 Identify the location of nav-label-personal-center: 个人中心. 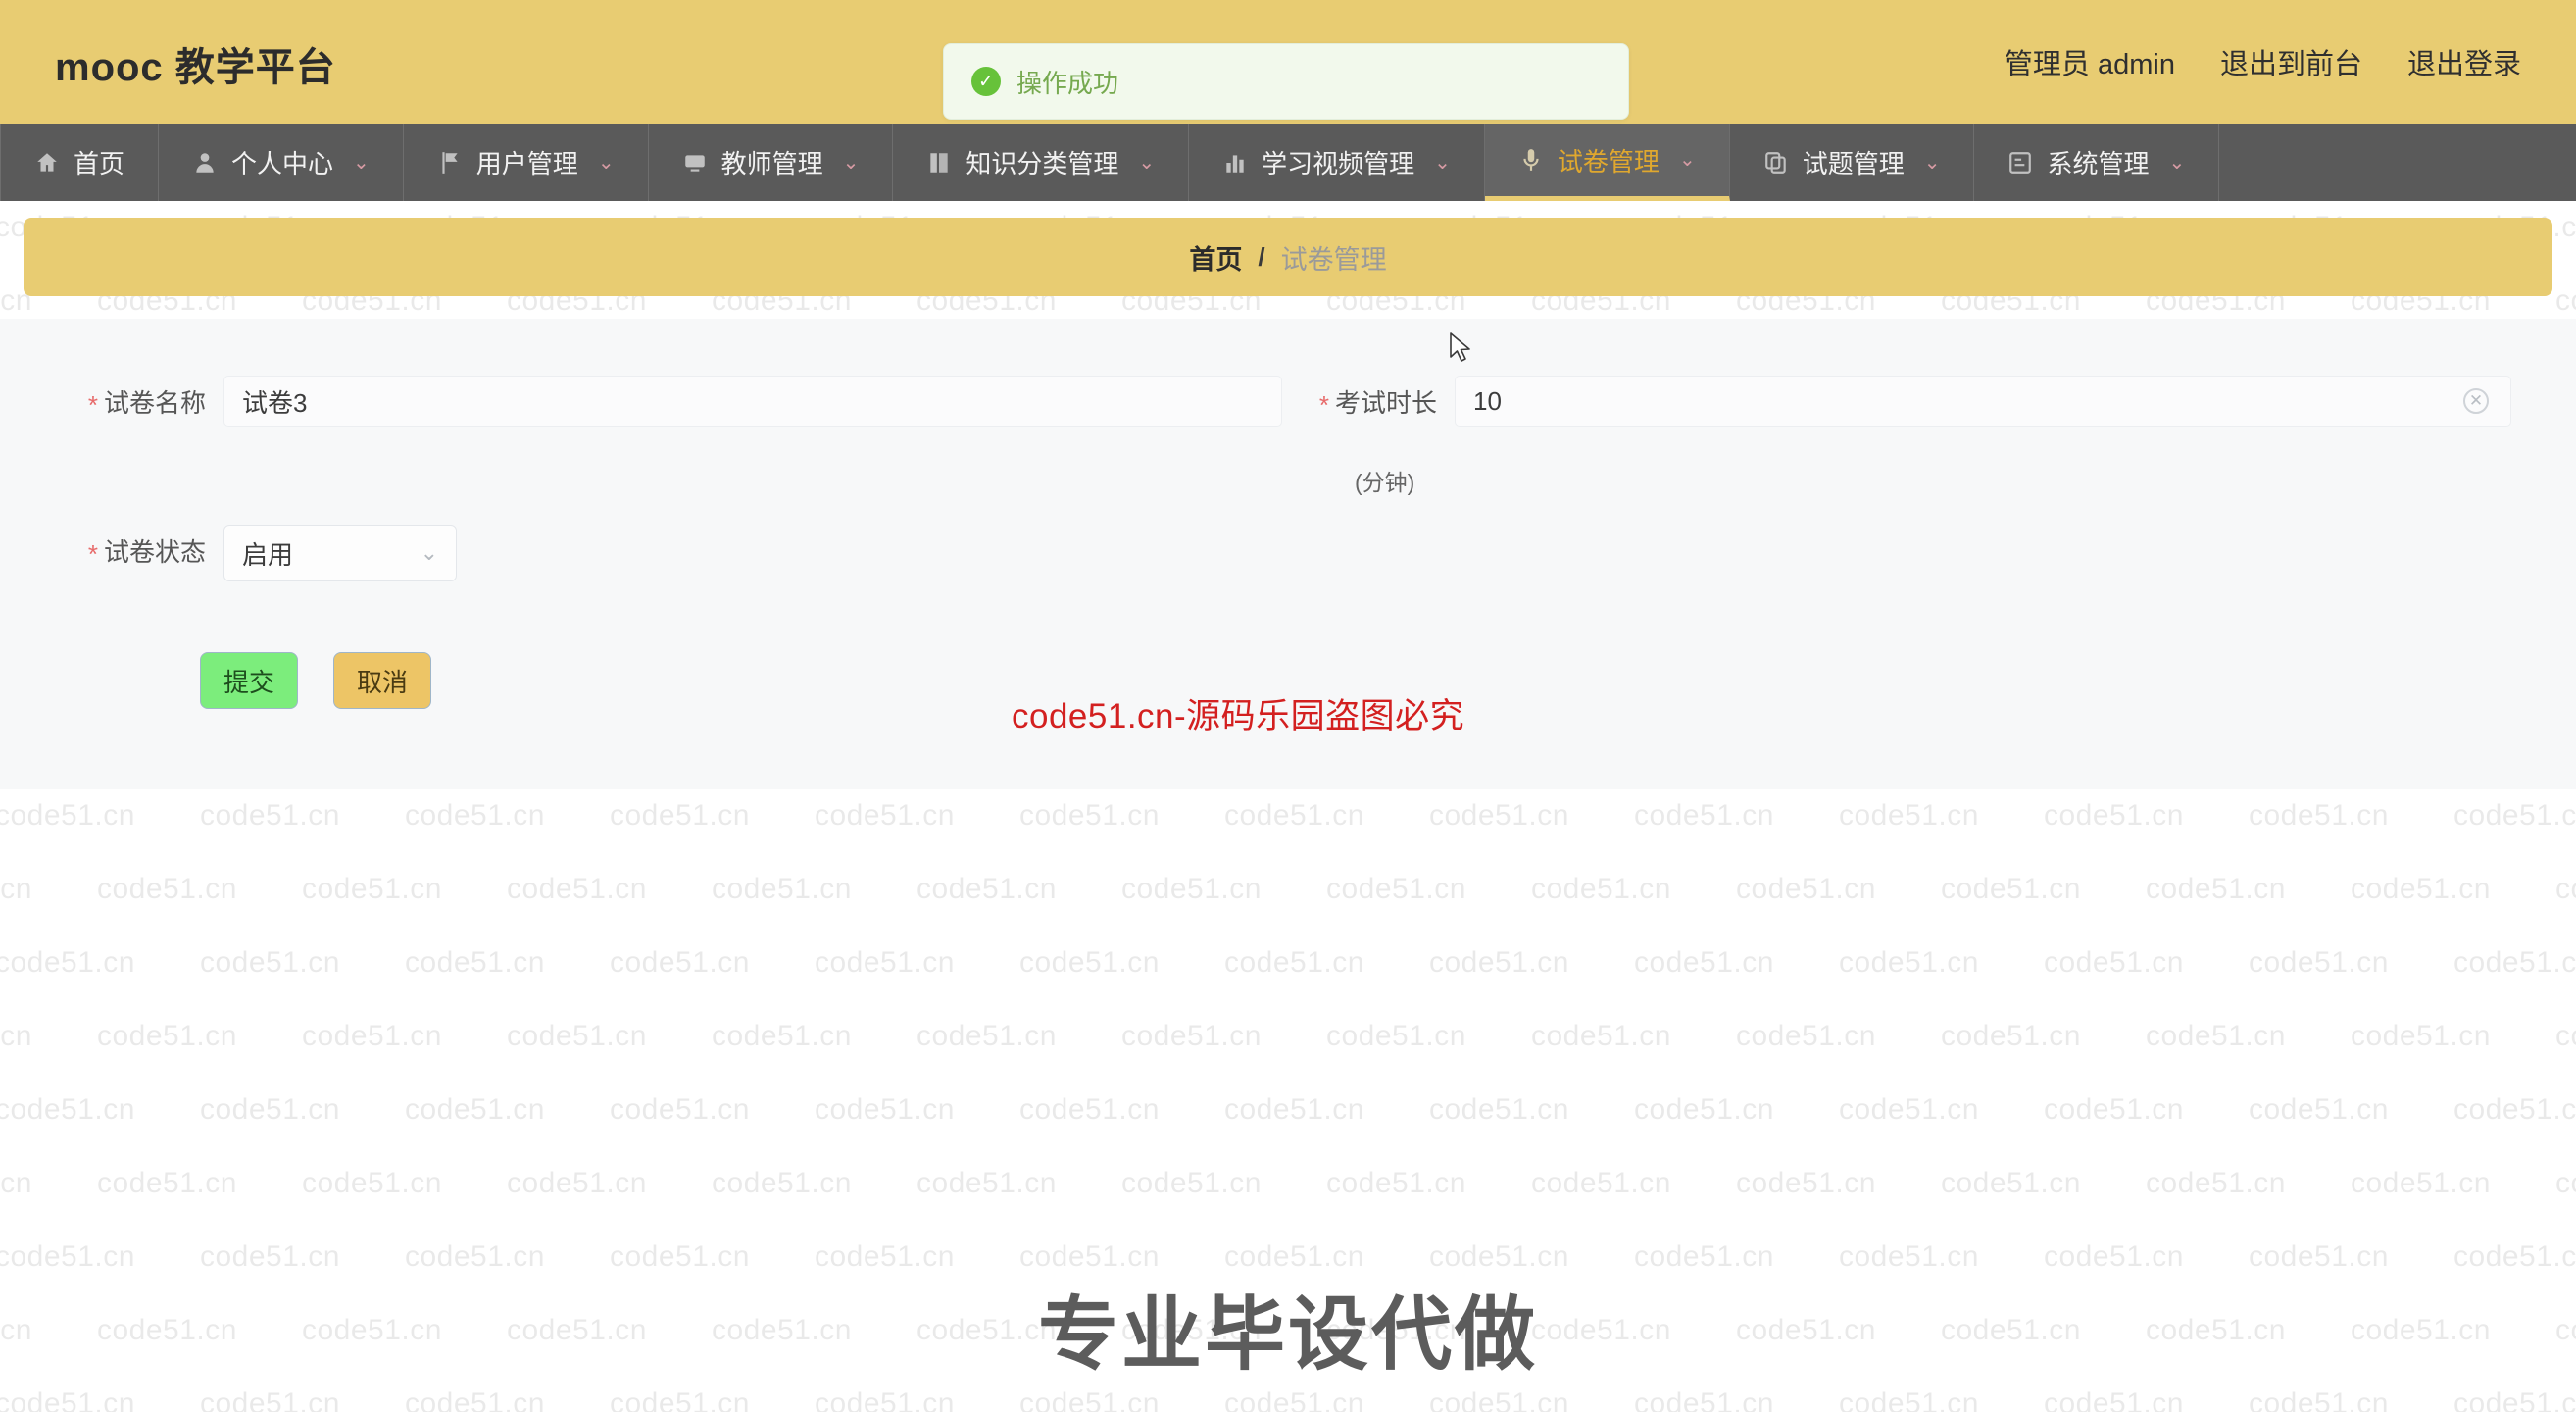
(282, 163).